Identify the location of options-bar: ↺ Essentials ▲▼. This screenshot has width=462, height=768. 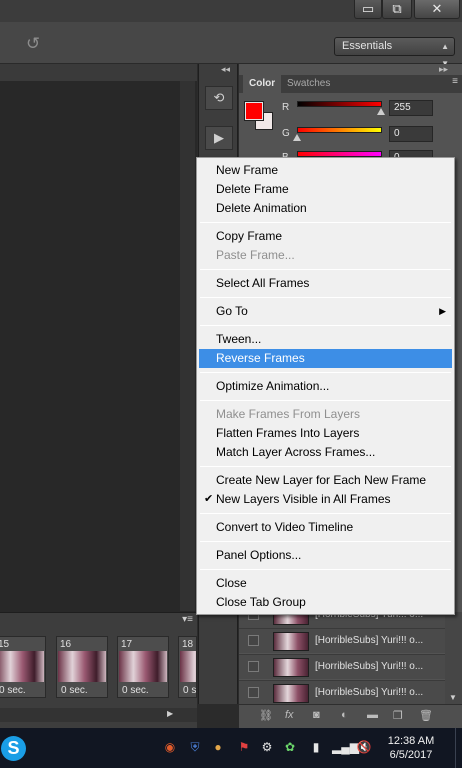
(231, 45).